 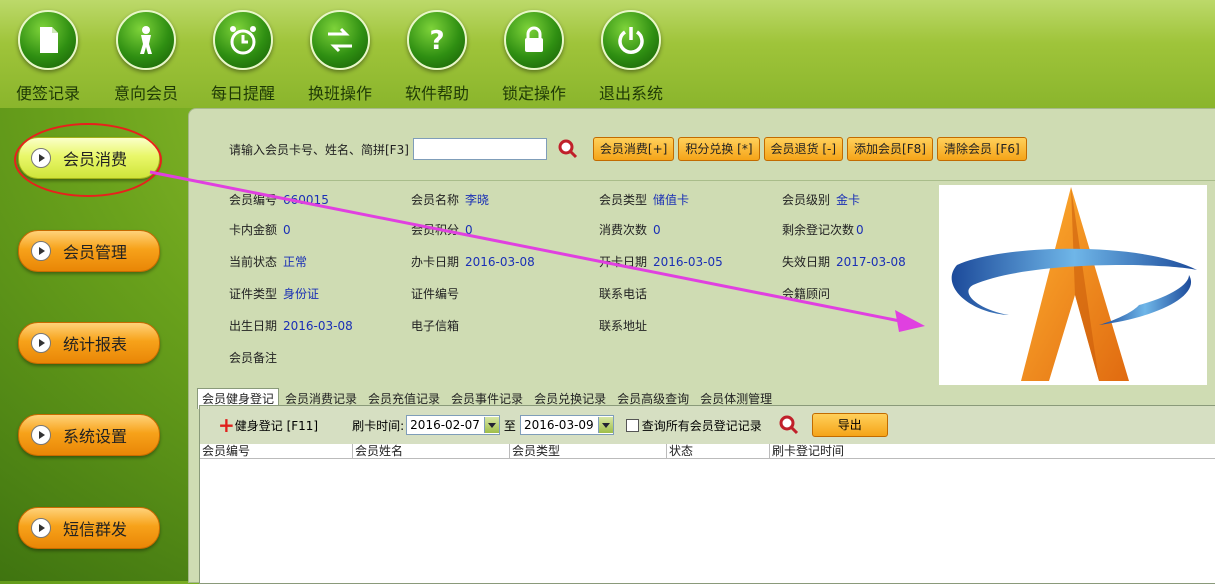 What do you see at coordinates (242, 93) in the screenshot?
I see `daily-reminder-label: 每日提醒` at bounding box center [242, 93].